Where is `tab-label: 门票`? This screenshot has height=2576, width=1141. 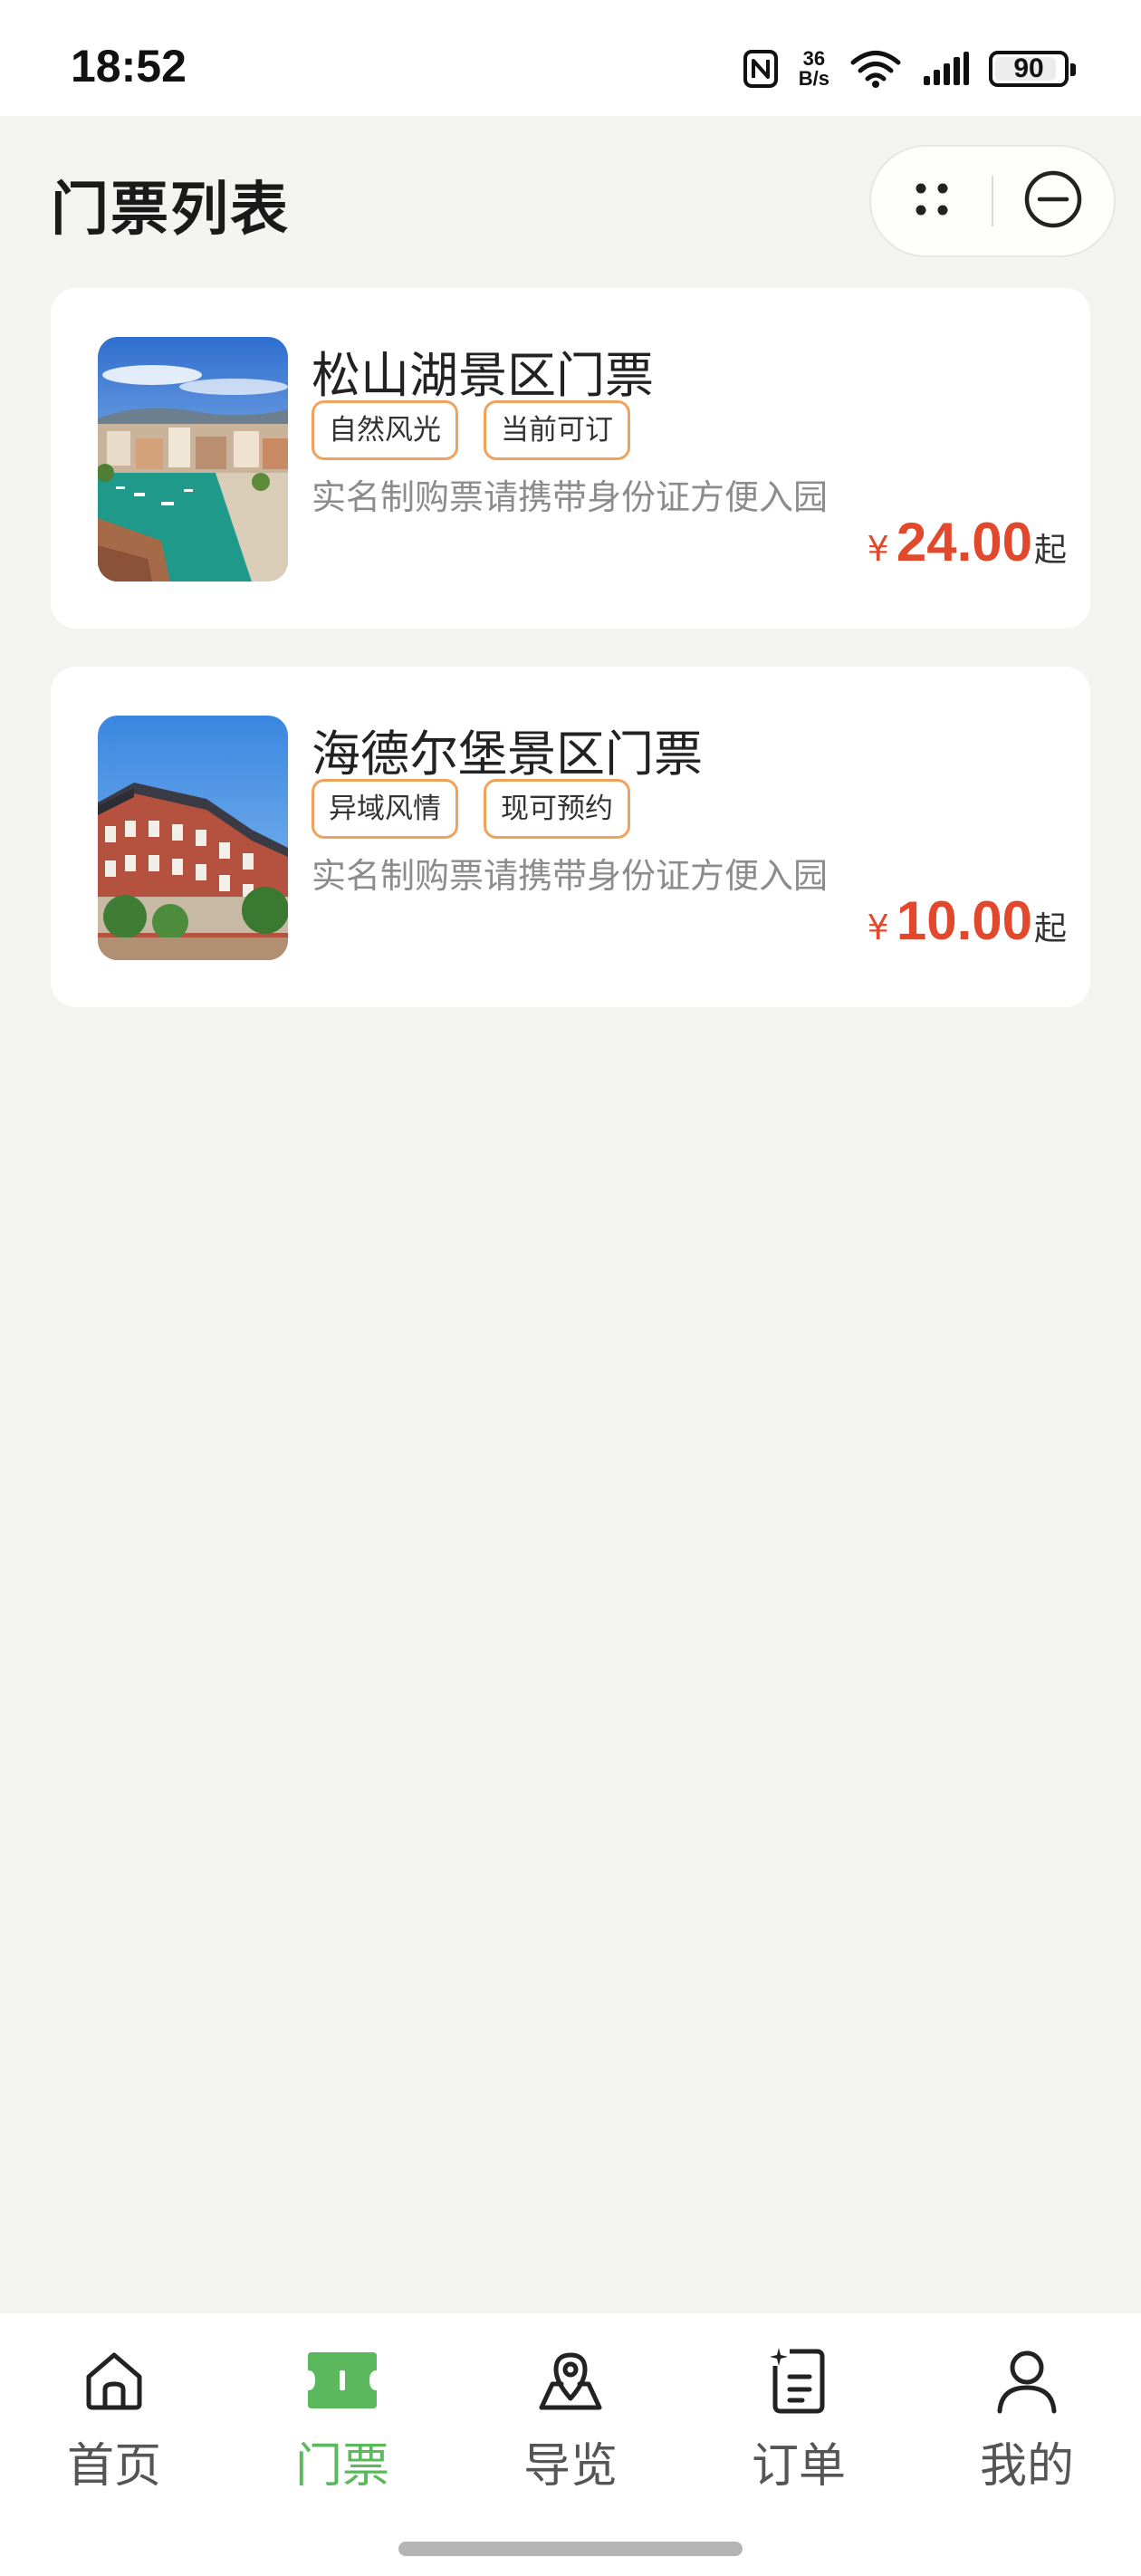 tab-label: 门票 is located at coordinates (341, 2466).